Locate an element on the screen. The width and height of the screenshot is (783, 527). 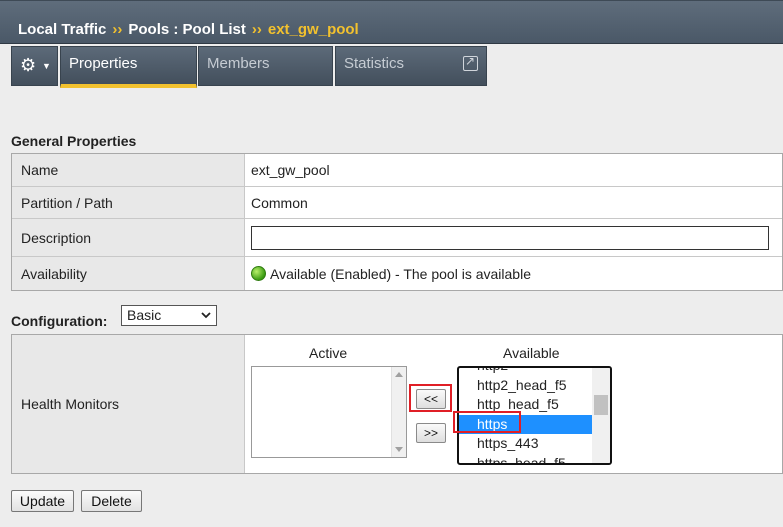
popout-icon is located at coordinates (470, 62).